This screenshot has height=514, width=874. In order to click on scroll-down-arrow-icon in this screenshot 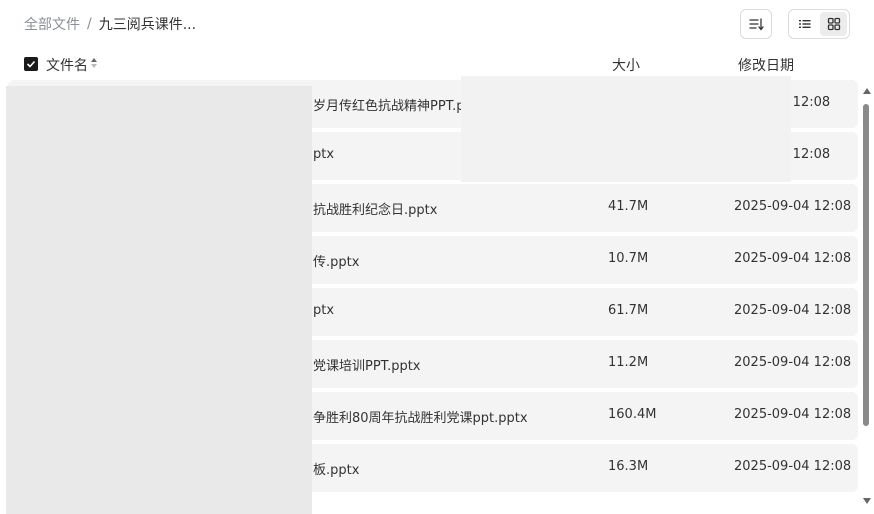, I will do `click(867, 501)`.